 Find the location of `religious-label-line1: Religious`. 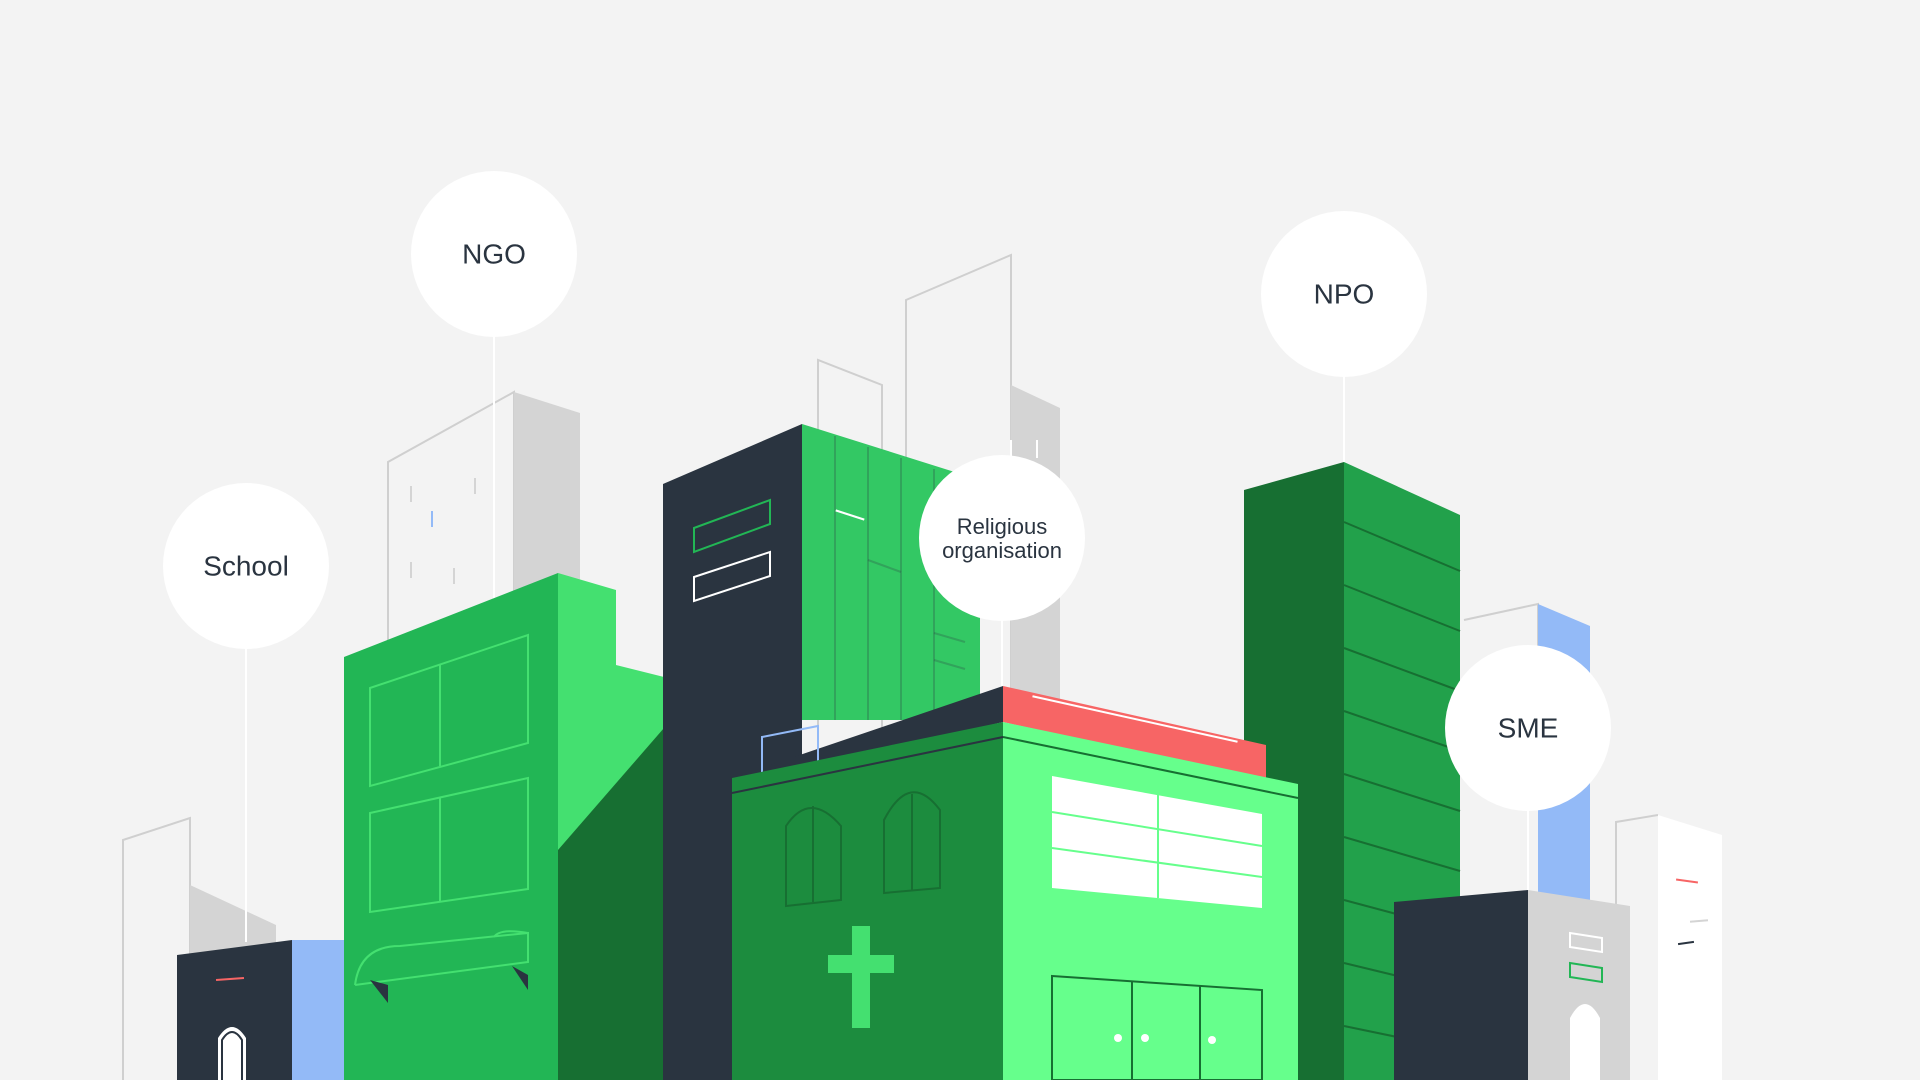

religious-label-line1: Religious is located at coordinates (1002, 526).